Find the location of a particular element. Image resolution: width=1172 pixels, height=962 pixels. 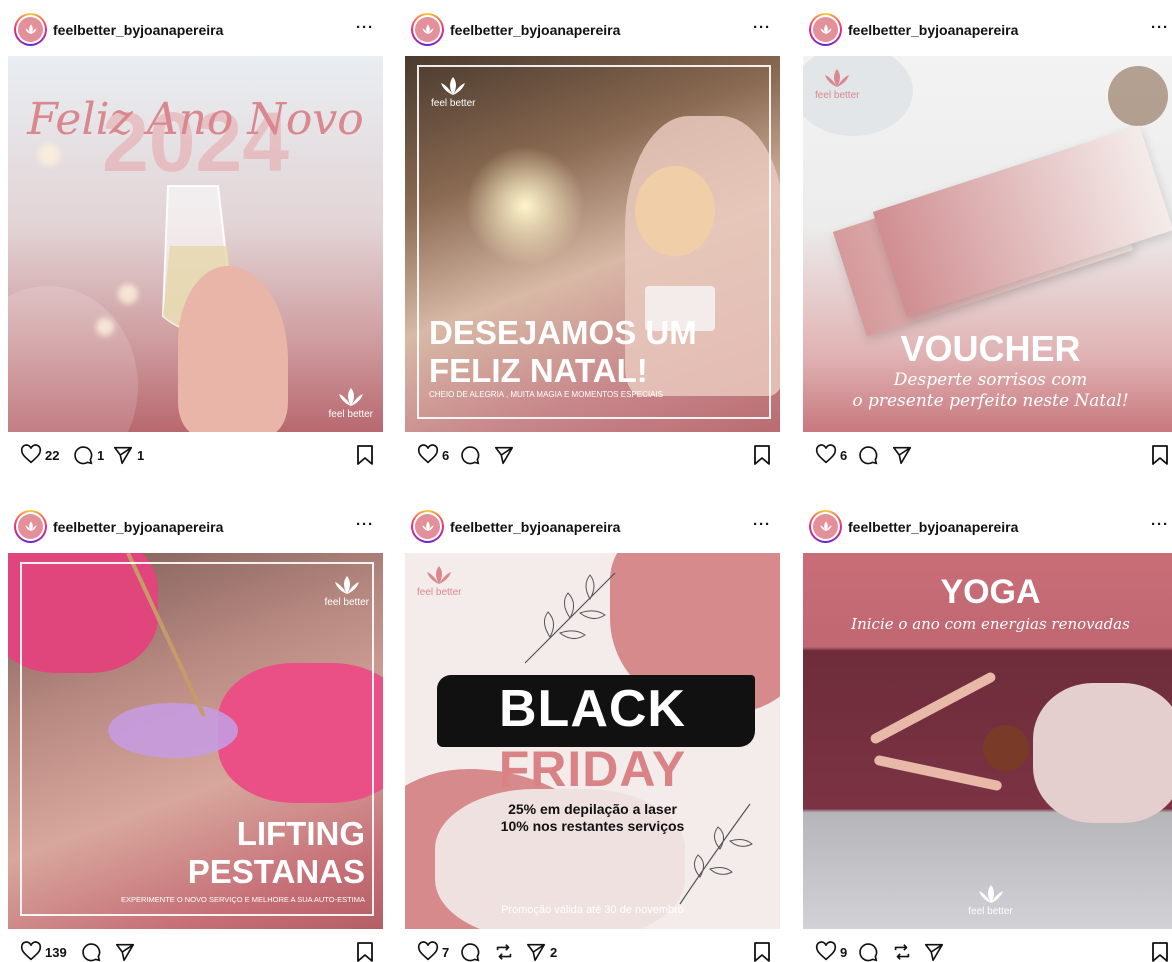

bookmark-icon is located at coordinates (762, 455).